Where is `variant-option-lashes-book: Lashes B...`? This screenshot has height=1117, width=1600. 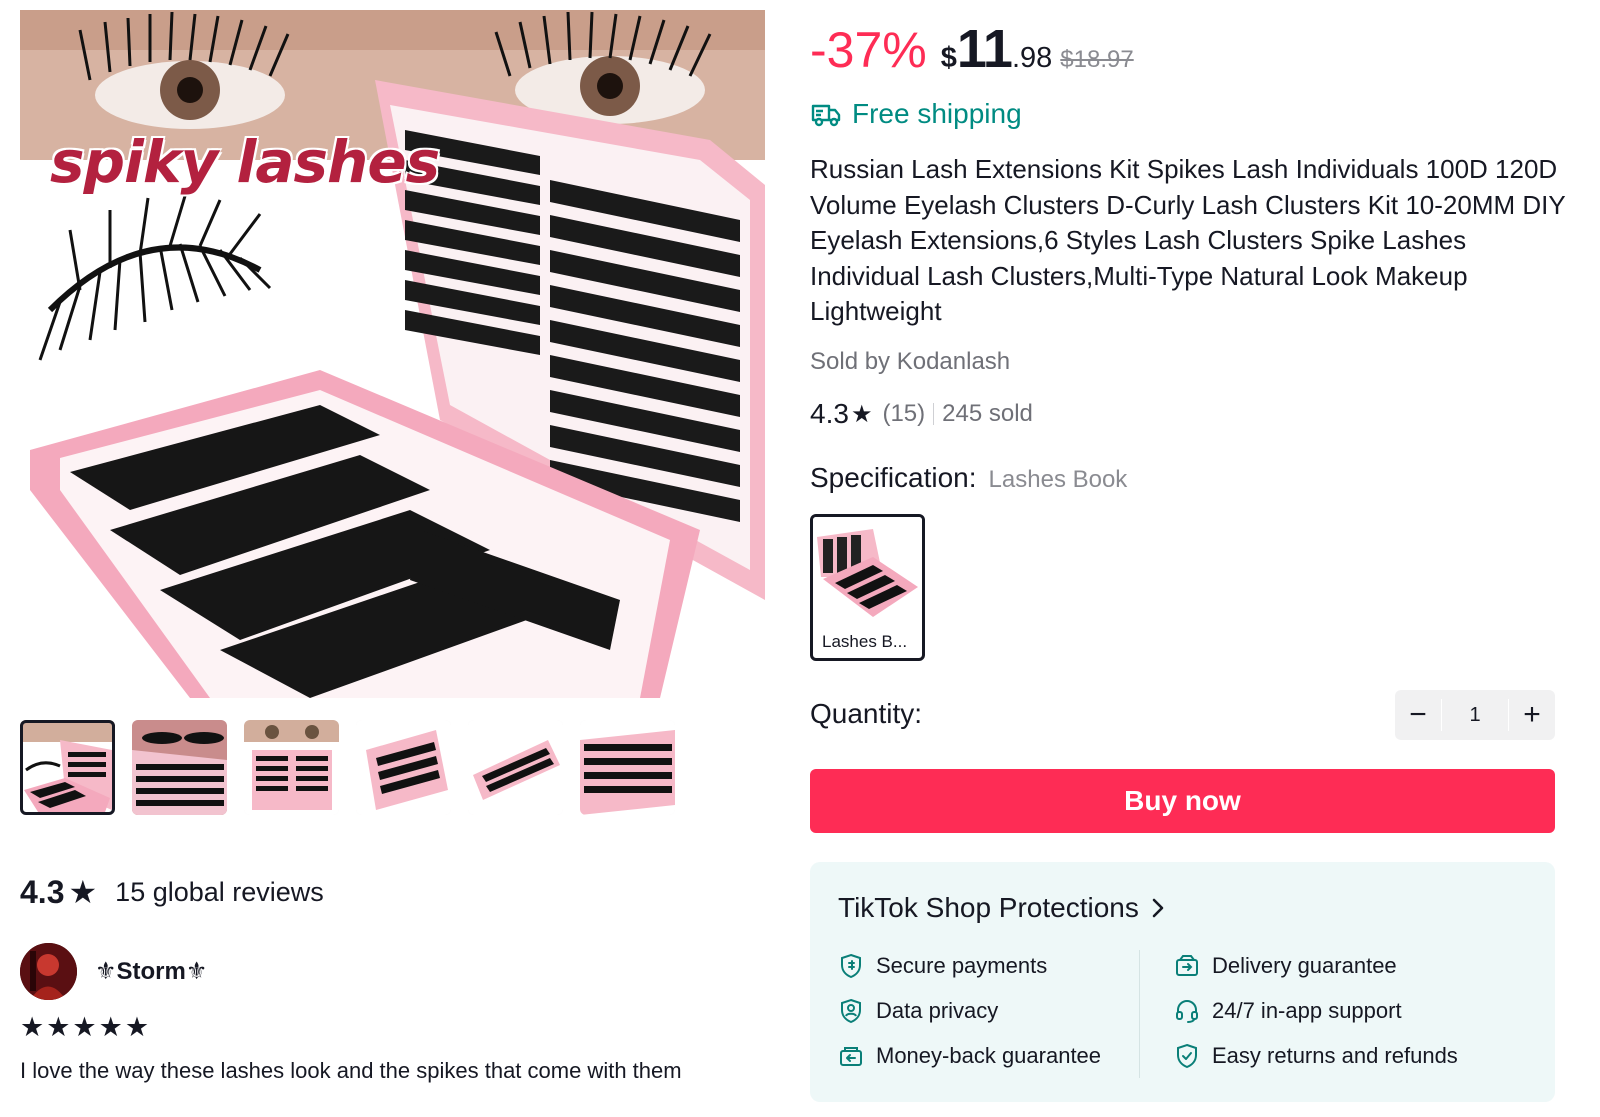
variant-option-lashes-book: Lashes B... is located at coordinates (867, 587).